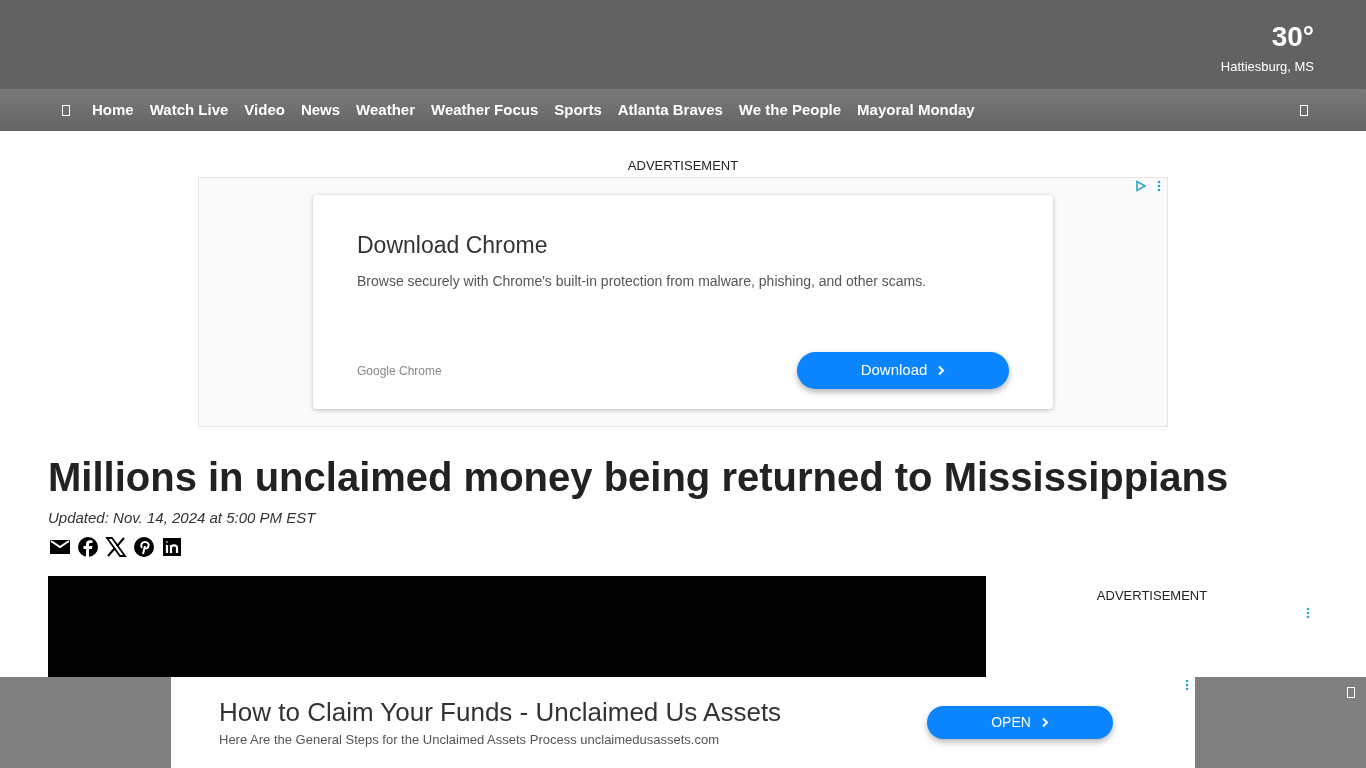  What do you see at coordinates (453, 245) in the screenshot?
I see `ad-title: Download Chrome` at bounding box center [453, 245].